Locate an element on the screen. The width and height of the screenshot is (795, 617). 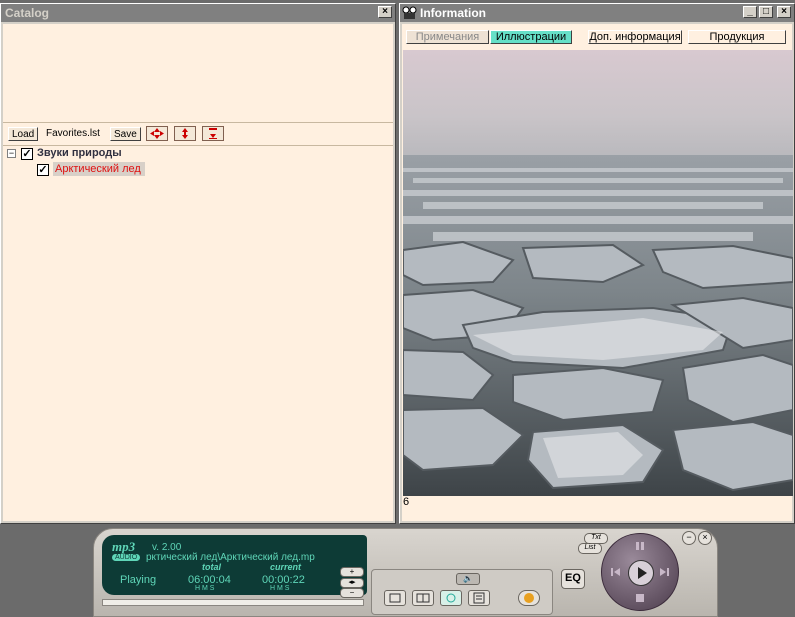
tab-notes: Примечания is located at coordinates (447, 37).